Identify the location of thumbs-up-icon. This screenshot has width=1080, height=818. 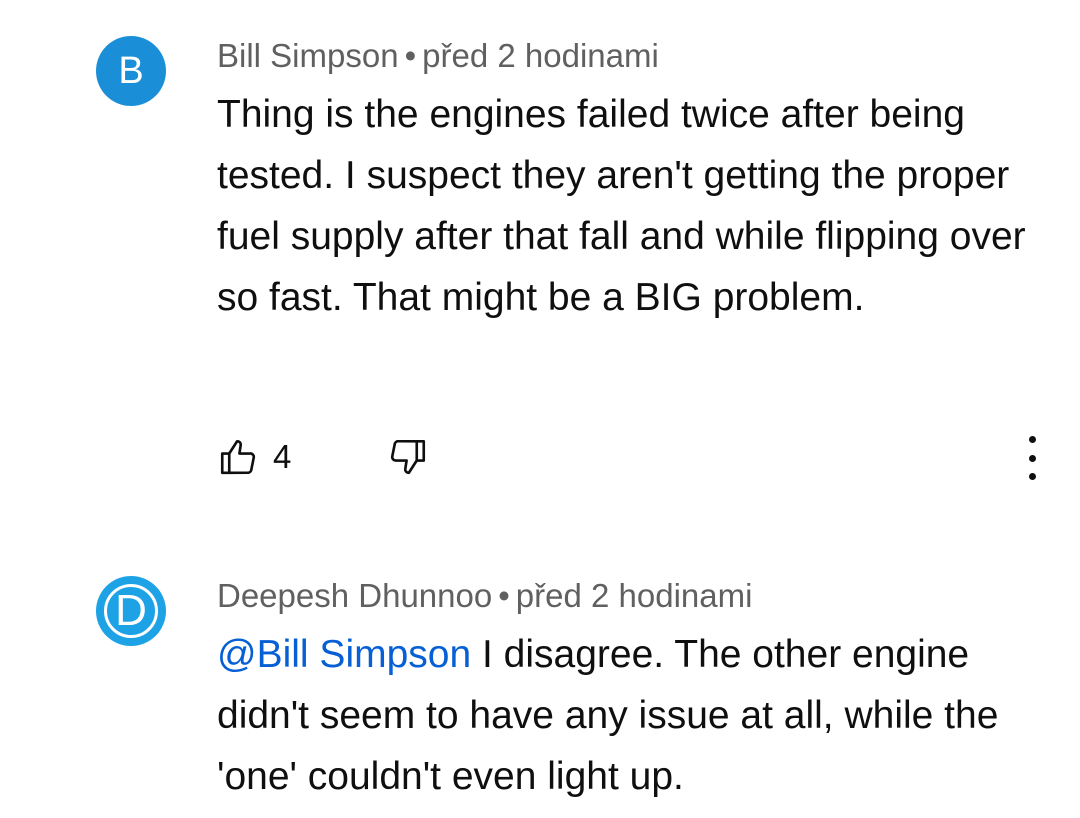
(238, 457).